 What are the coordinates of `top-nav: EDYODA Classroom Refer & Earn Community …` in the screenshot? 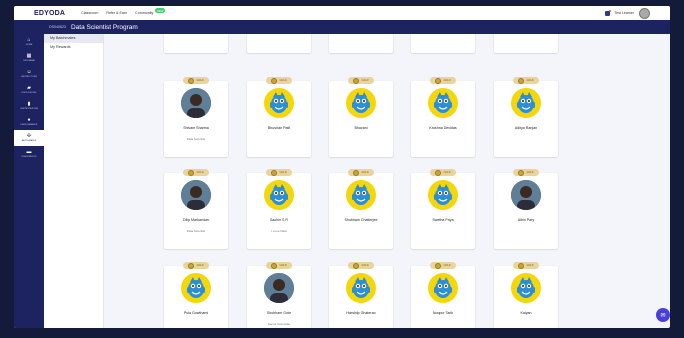 It's located at (342, 13).